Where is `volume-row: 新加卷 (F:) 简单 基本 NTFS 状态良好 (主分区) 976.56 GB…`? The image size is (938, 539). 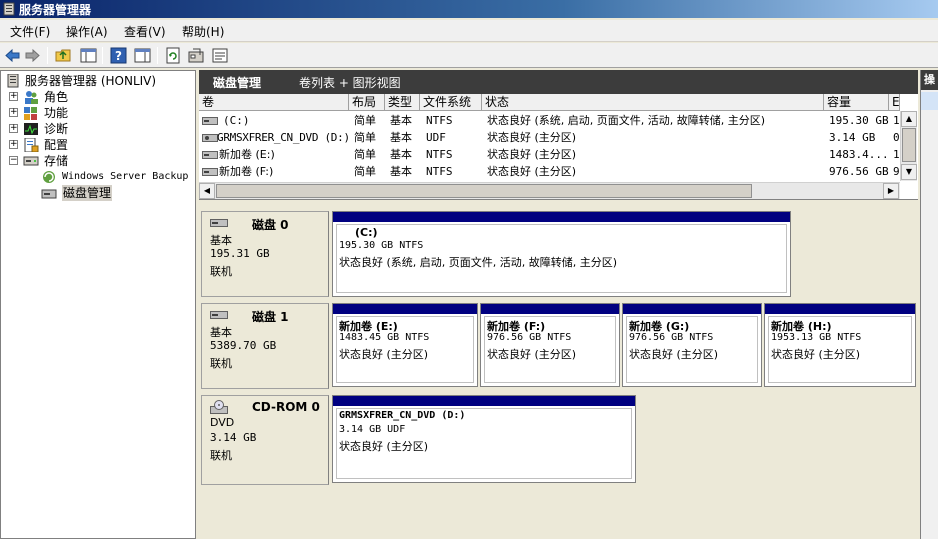 volume-row: 新加卷 (F:) 简单 基本 NTFS 状态良好 (主分区) 976.56 GB… is located at coordinates (549, 171).